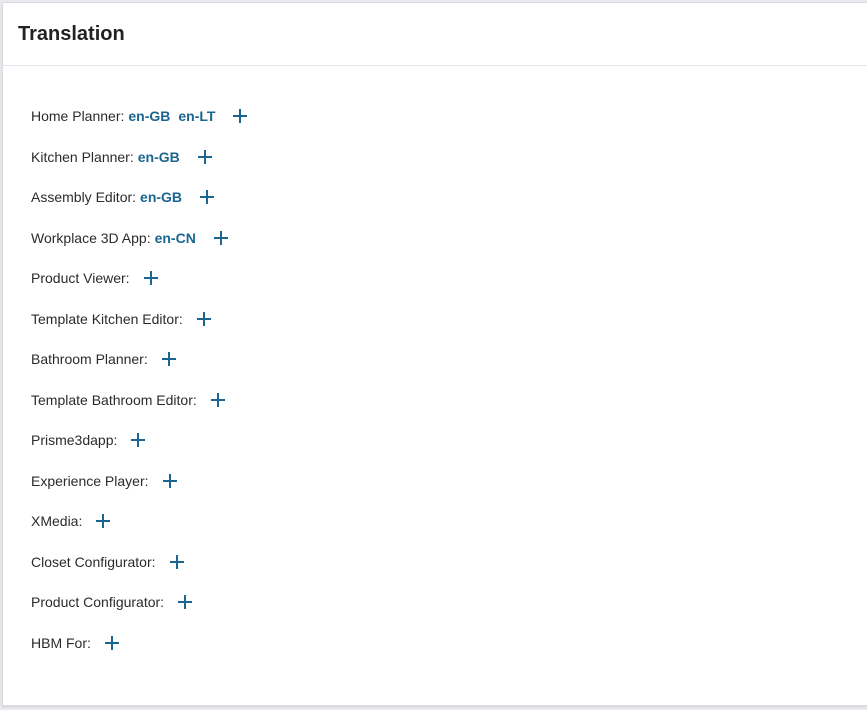 The height and width of the screenshot is (710, 867). I want to click on app-row: Kitchen Planner: en-GB, so click(140, 157).